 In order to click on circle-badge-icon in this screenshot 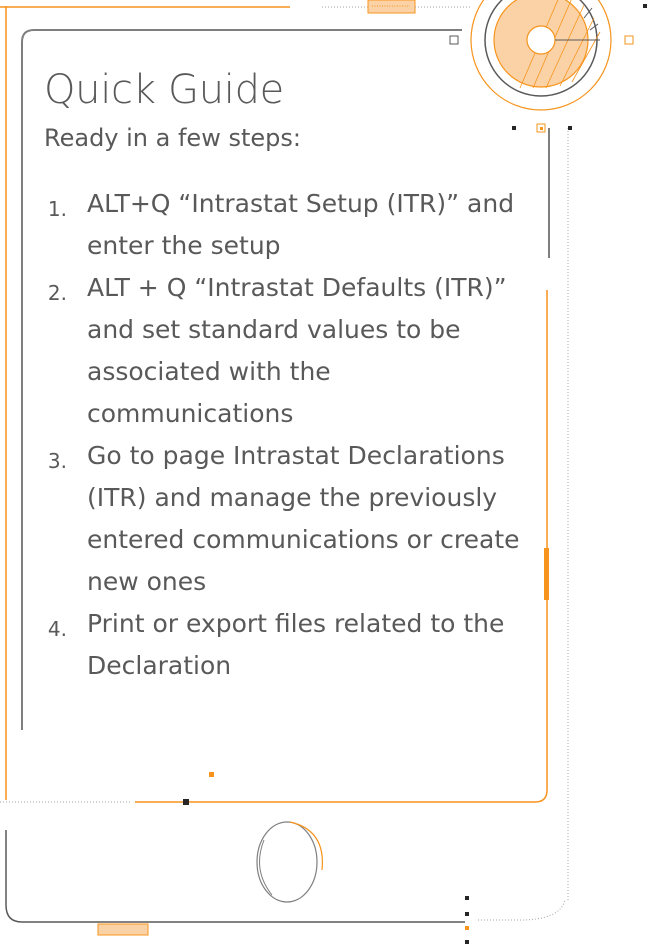, I will do `click(548, 66)`.